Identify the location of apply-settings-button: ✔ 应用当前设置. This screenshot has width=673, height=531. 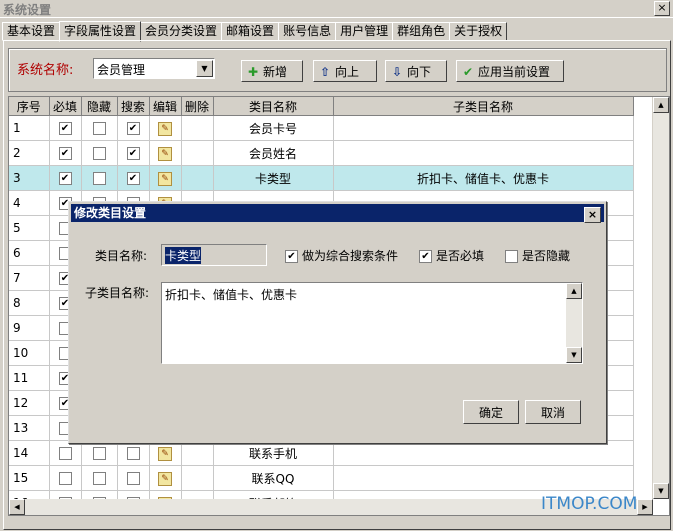
(510, 71).